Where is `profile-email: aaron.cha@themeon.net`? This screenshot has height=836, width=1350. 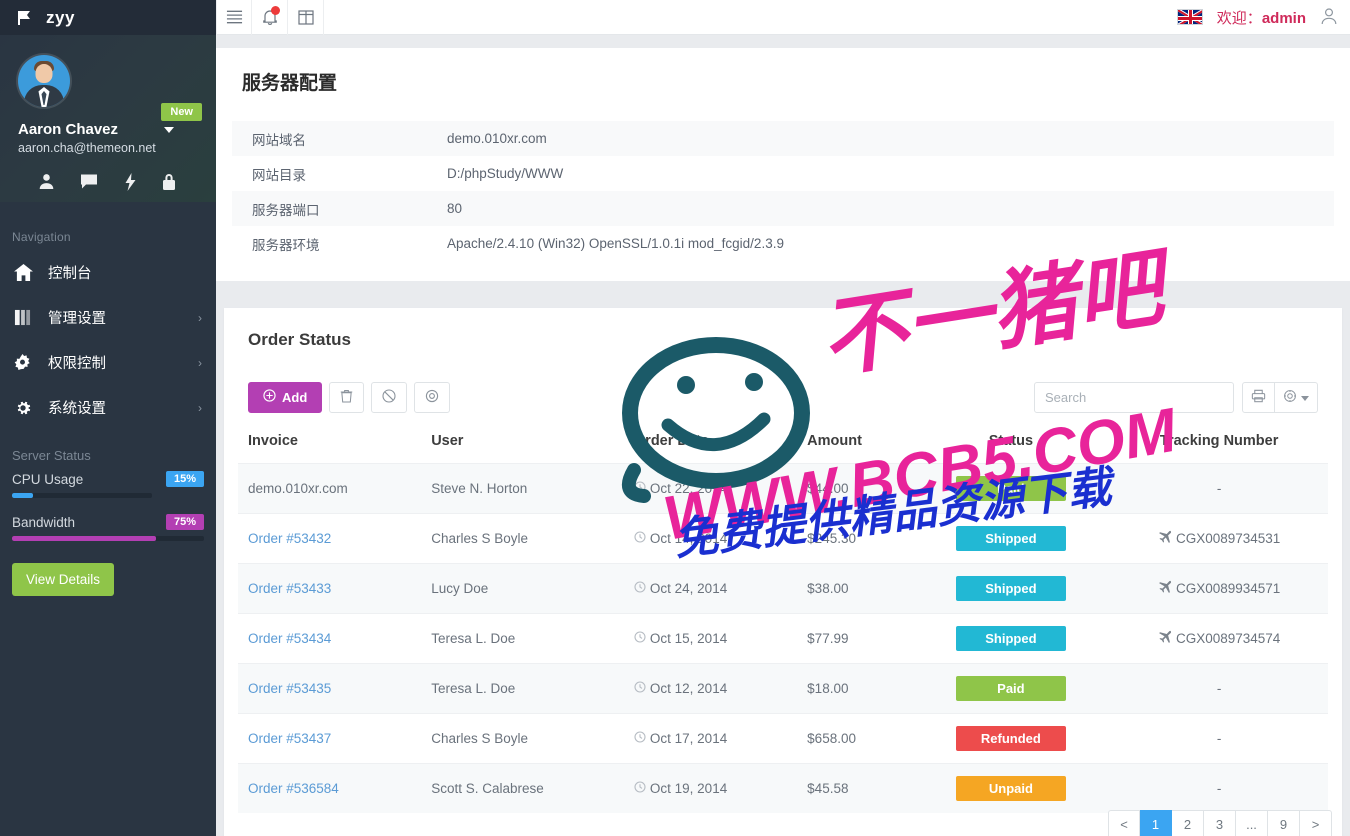
profile-email: aaron.cha@themeon.net is located at coordinates (87, 148).